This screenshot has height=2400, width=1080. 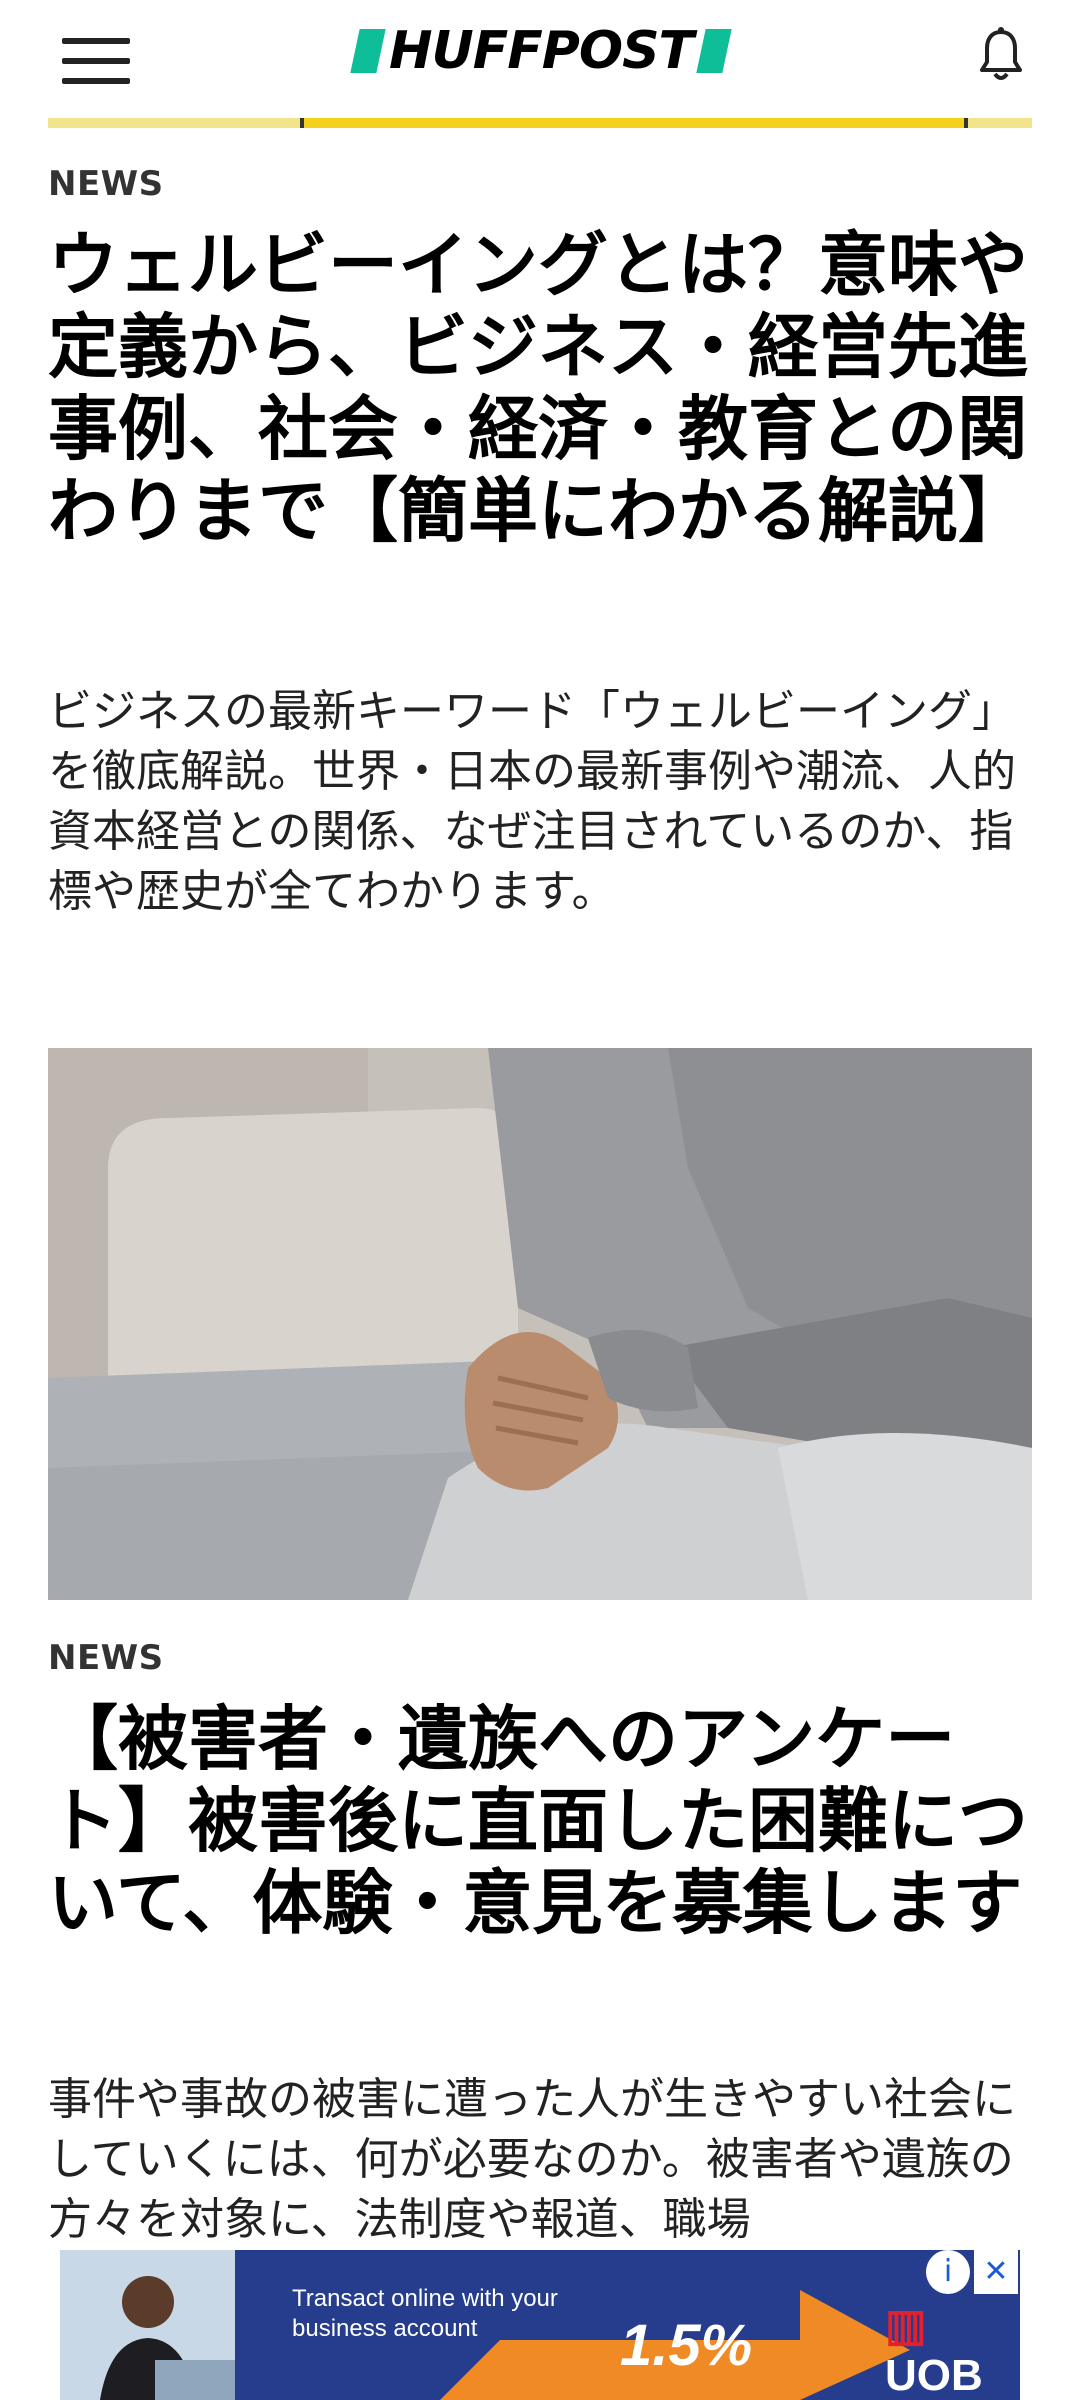 What do you see at coordinates (996, 2272) in the screenshot?
I see `close-icon: ✕` at bounding box center [996, 2272].